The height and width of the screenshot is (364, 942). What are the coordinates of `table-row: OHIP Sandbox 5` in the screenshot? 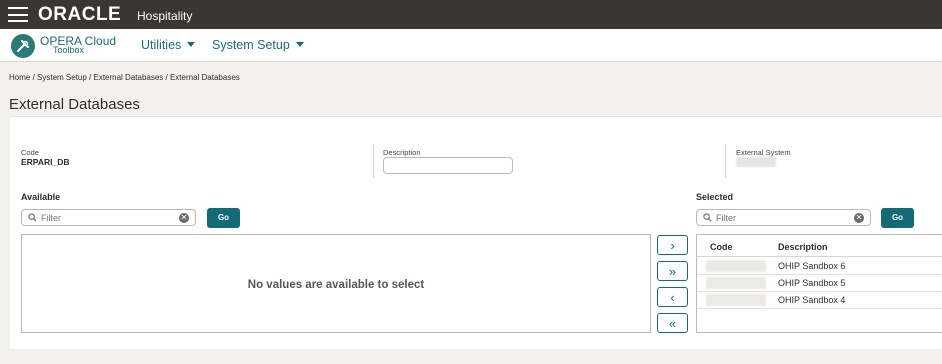 It's located at (819, 283).